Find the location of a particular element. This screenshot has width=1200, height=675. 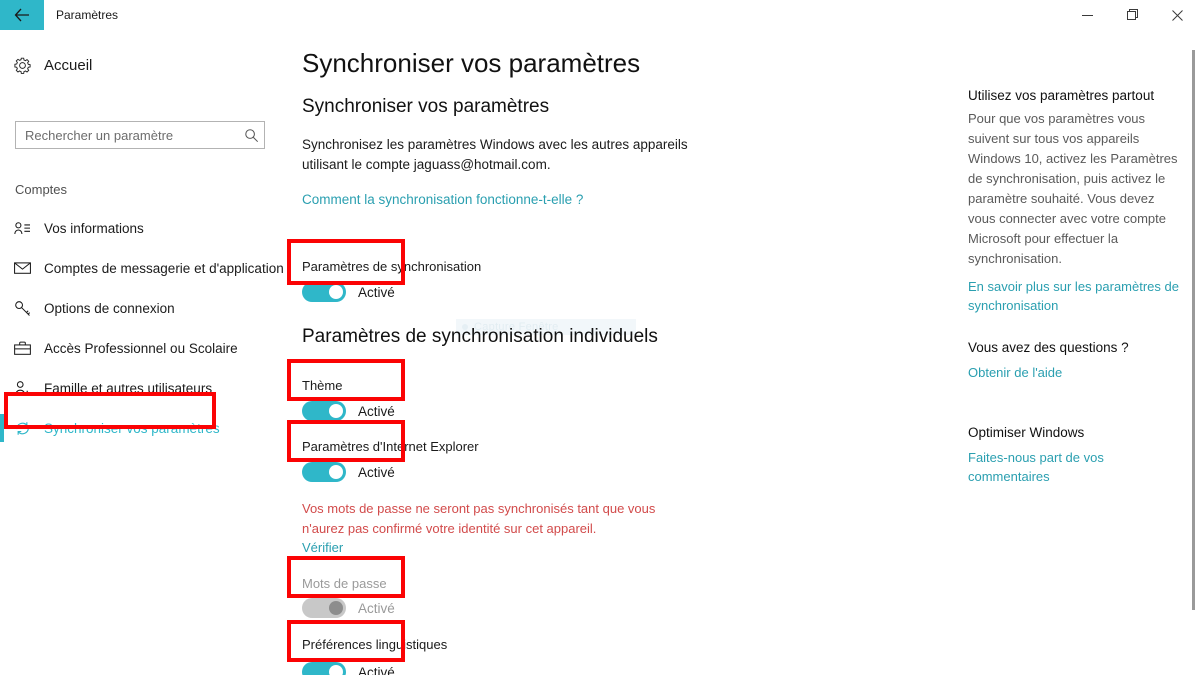

sidebar-item-famille: Famille et autres utilisateurs is located at coordinates (142, 388).